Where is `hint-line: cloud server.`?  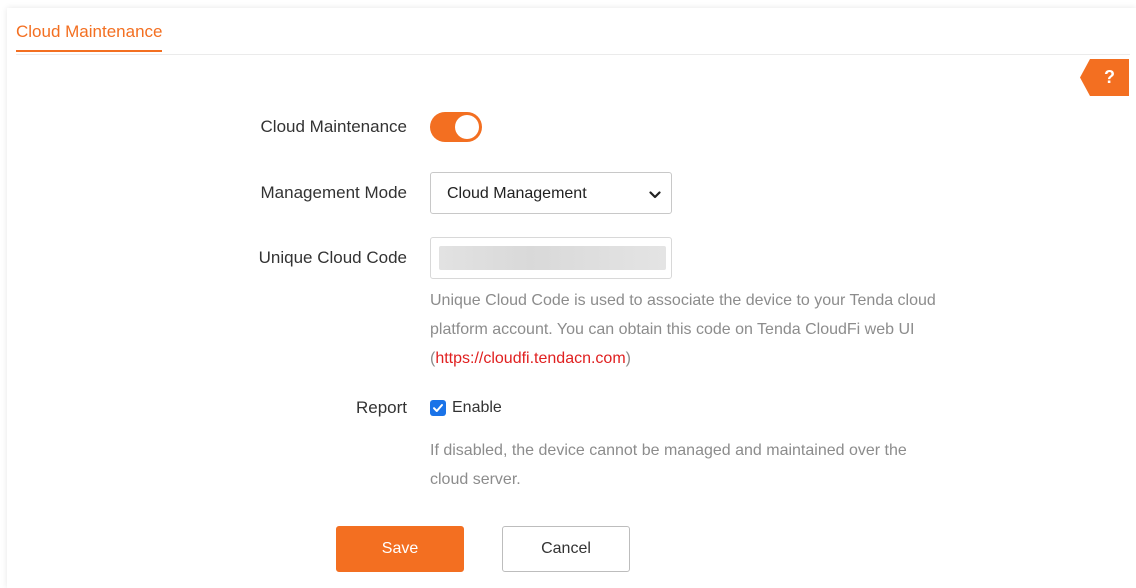 hint-line: cloud server. is located at coordinates (475, 479).